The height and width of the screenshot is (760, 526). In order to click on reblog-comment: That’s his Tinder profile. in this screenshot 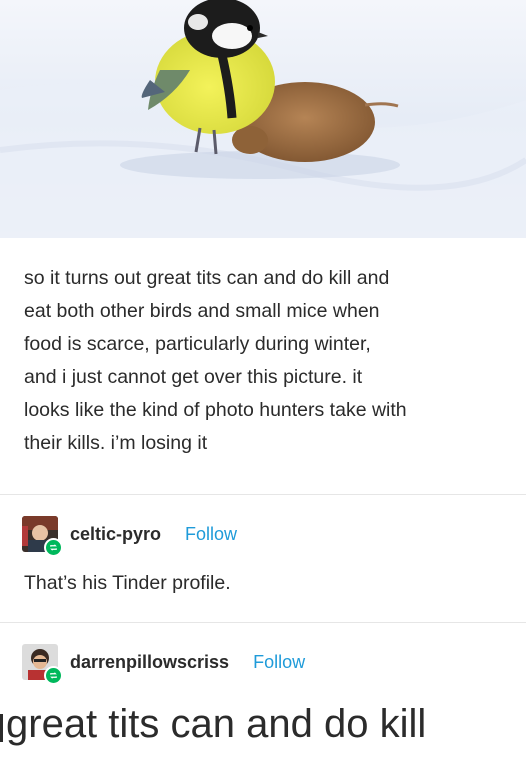, I will do `click(127, 583)`.